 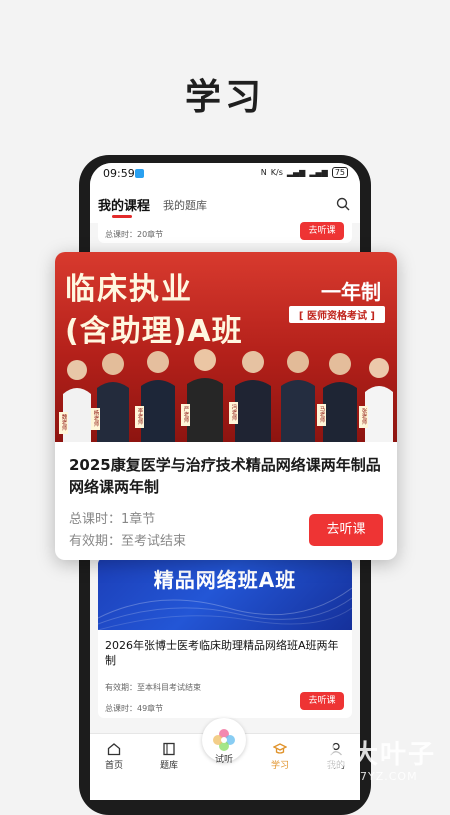 What do you see at coordinates (134, 708) in the screenshot?
I see `course-hours: 总课时：49章节` at bounding box center [134, 708].